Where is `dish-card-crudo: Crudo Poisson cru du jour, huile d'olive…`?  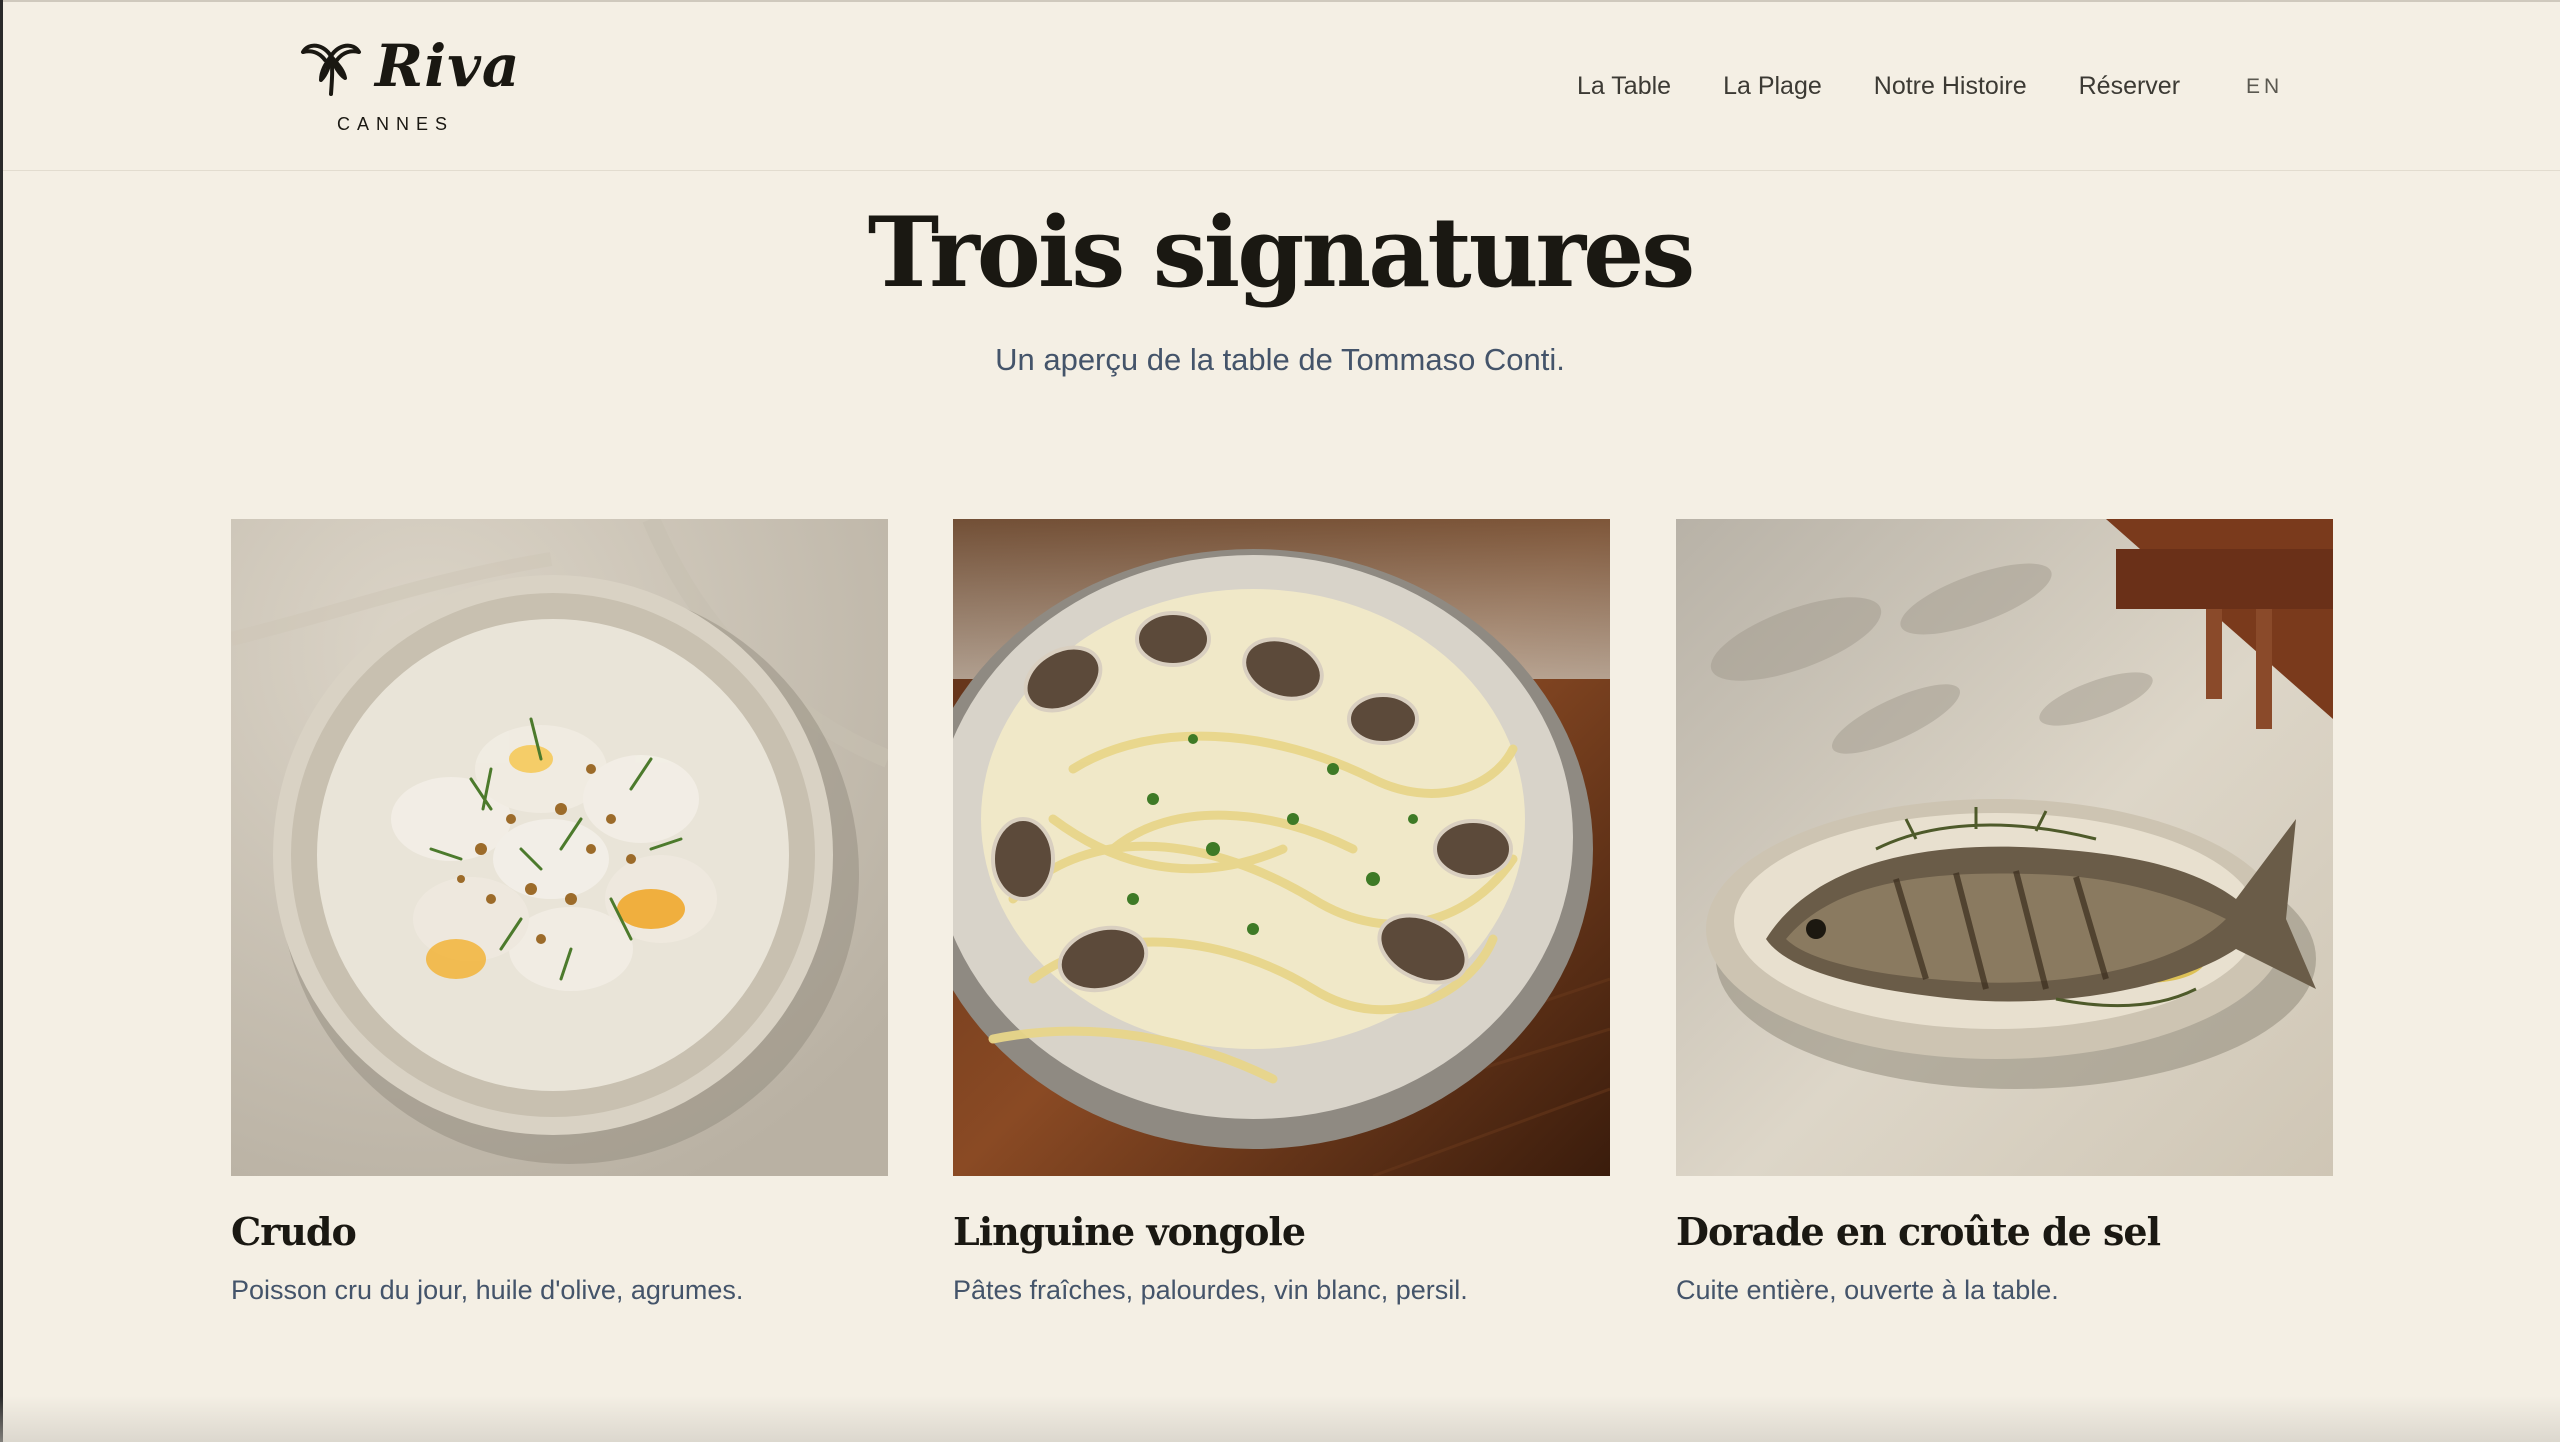 dish-card-crudo: Crudo Poisson cru du jour, huile d'olive… is located at coordinates (559, 912).